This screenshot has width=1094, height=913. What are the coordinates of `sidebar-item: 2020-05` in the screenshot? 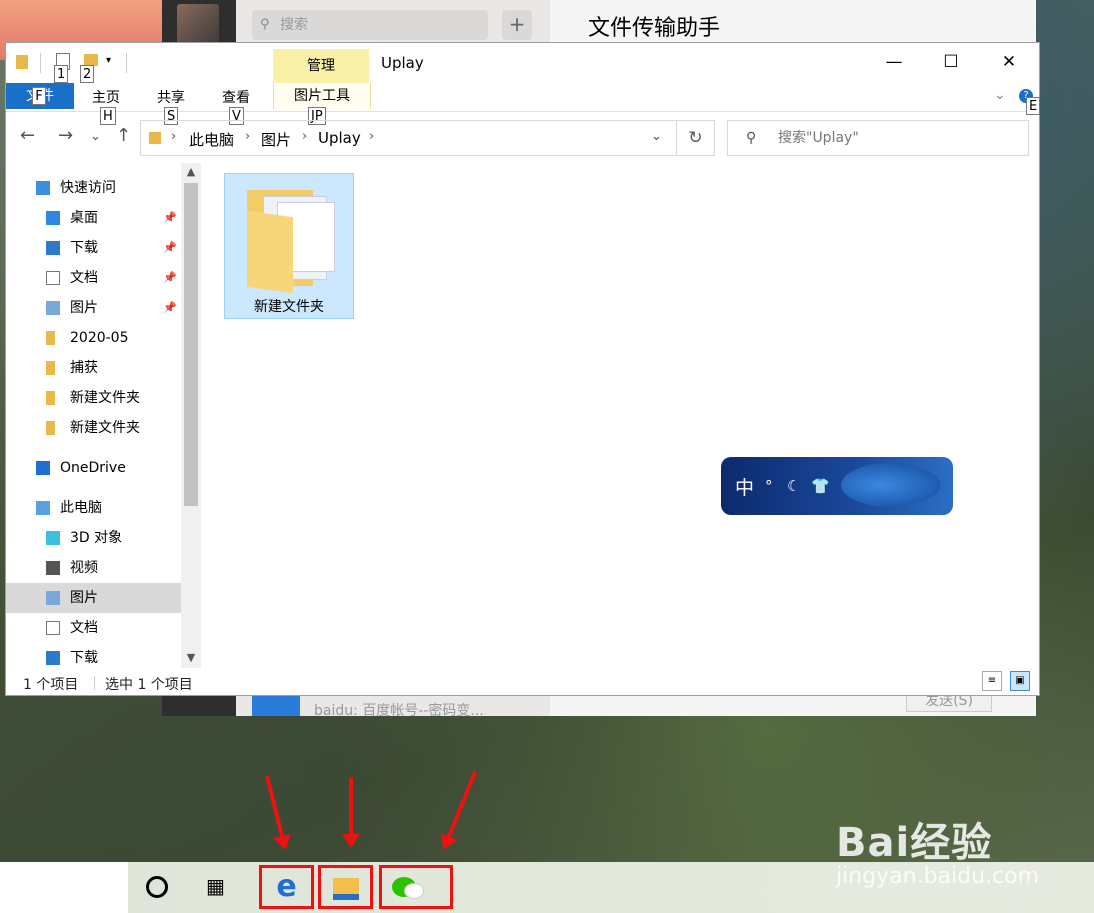 It's located at (93, 338).